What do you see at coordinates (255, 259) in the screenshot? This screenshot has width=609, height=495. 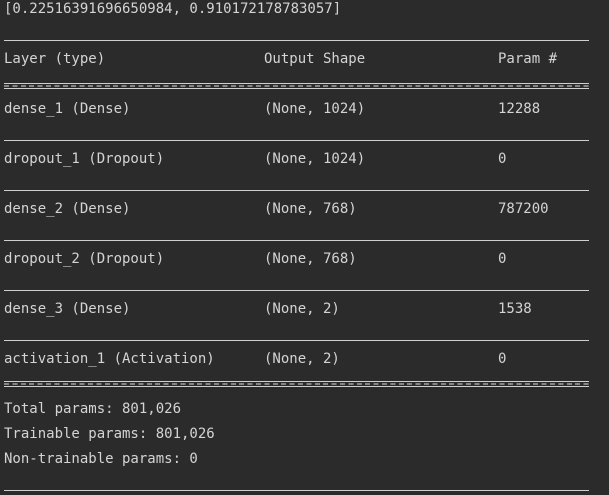 I see `table-row: dropout_2 (Dropout) (None, 768) 0` at bounding box center [255, 259].